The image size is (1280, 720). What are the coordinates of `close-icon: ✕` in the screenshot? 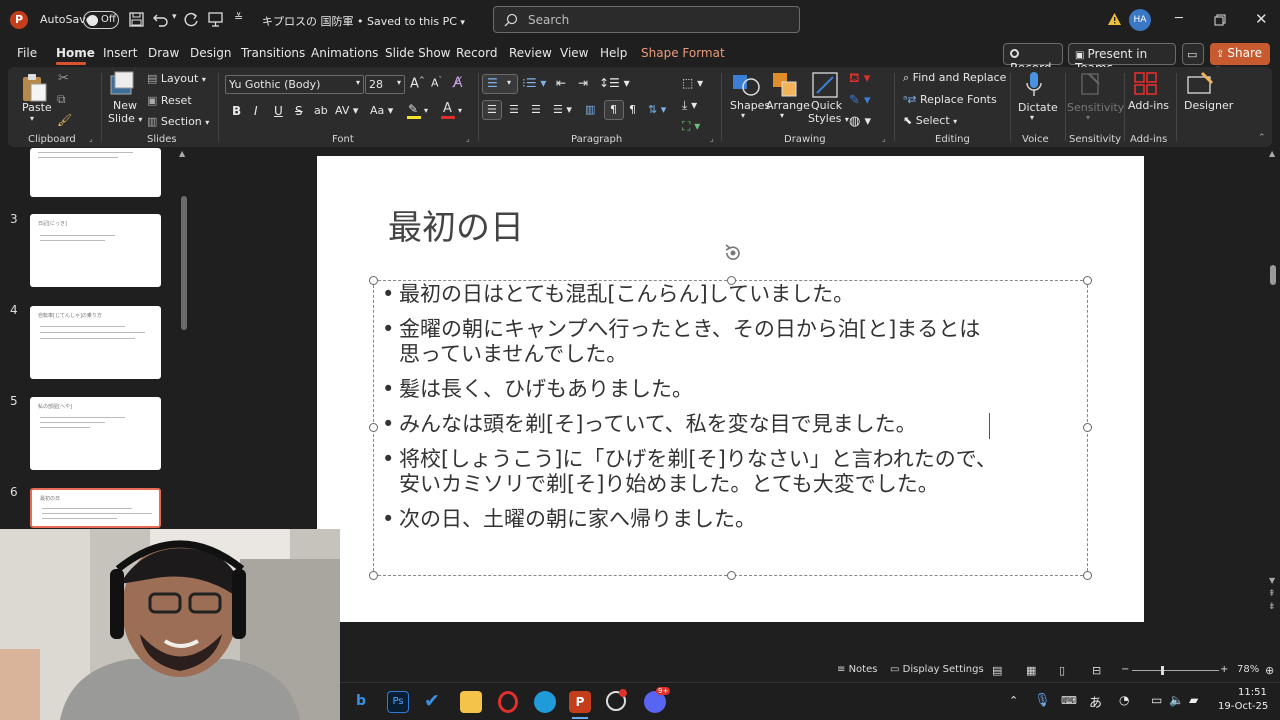 It's located at (1261, 19).